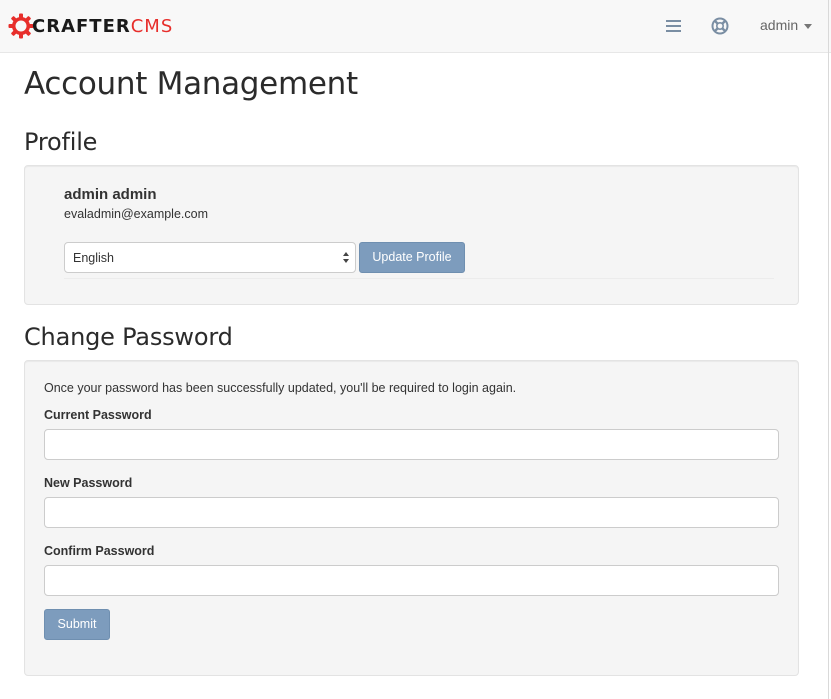 Image resolution: width=831 pixels, height=699 pixels. I want to click on current-password-input, so click(411, 444).